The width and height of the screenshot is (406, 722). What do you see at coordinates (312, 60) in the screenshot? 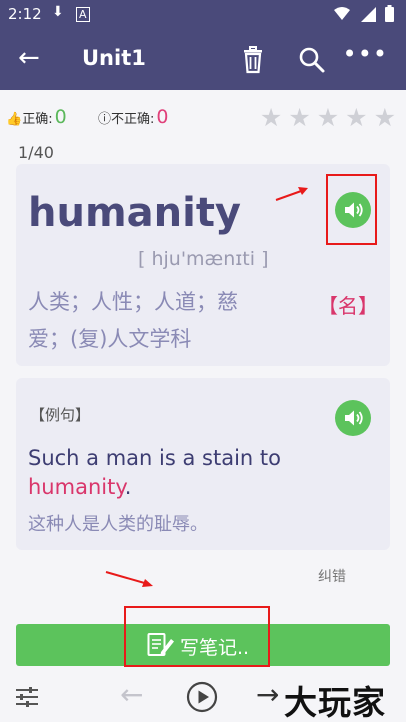
I see `search-icon` at bounding box center [312, 60].